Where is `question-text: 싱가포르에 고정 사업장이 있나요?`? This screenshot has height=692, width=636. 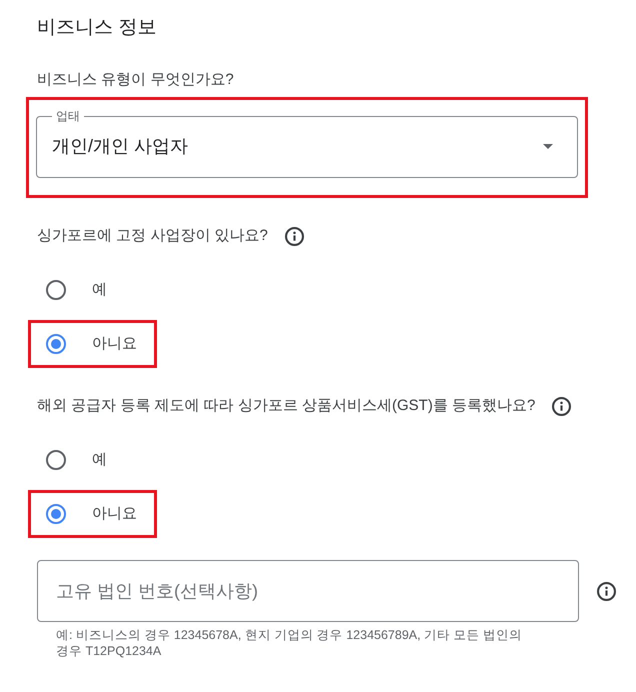
question-text: 싱가포르에 고정 사업장이 있나요? is located at coordinates (152, 236).